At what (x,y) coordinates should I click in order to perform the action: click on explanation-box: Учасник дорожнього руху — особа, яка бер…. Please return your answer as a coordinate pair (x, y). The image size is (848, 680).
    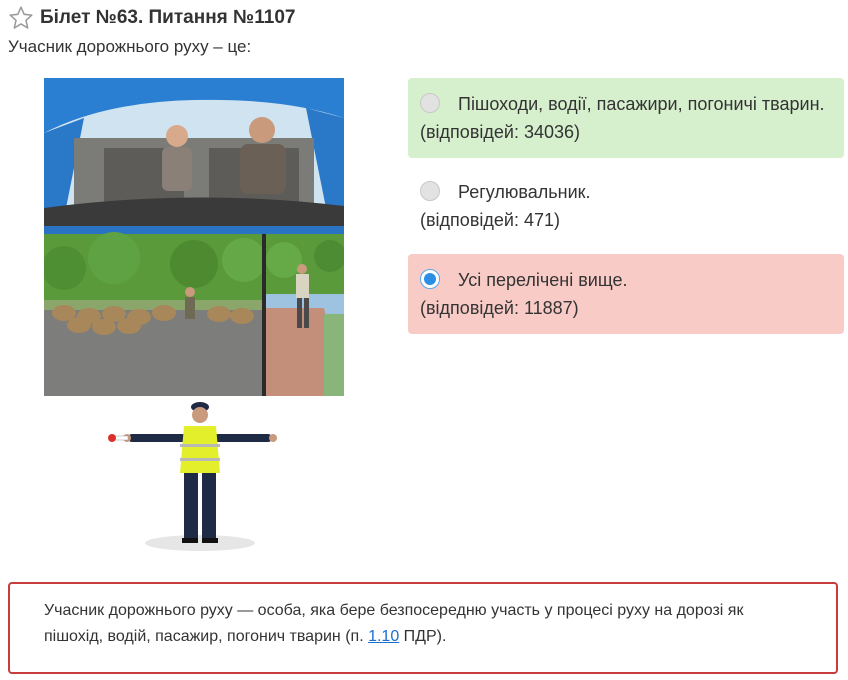
    Looking at the image, I should click on (423, 628).